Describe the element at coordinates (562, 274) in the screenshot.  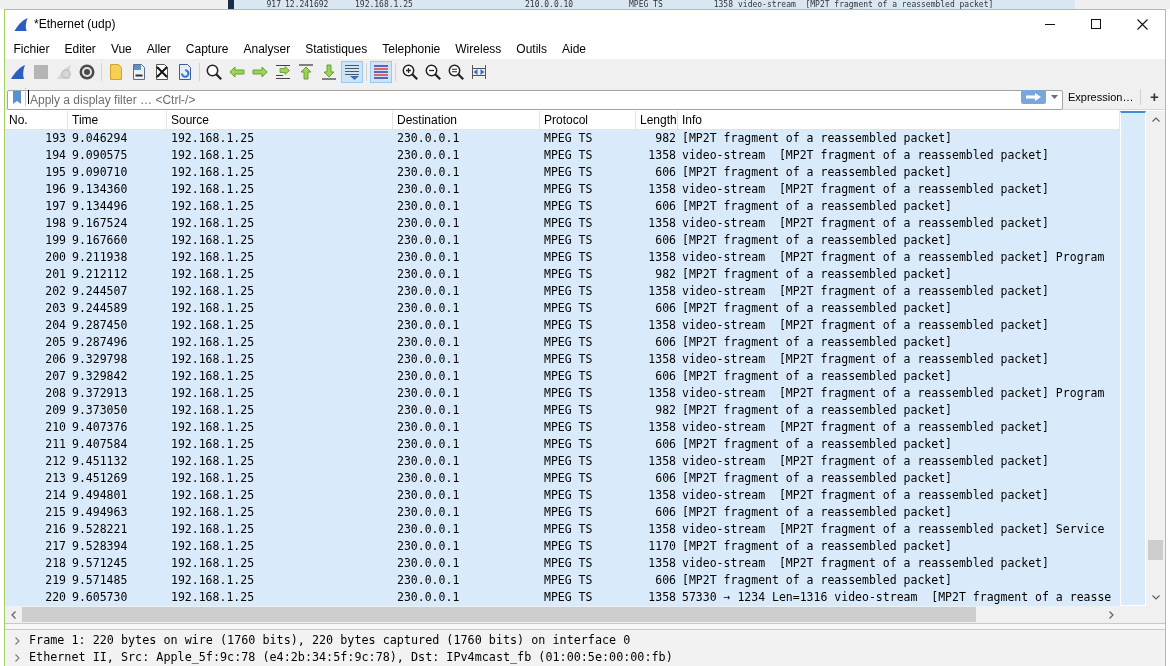
I see `packet-row: 201 9.212112 192.168.1.25 230.0.0.1 MPEG TS 982 [MP2T fragment of a reassembled packet]` at that location.